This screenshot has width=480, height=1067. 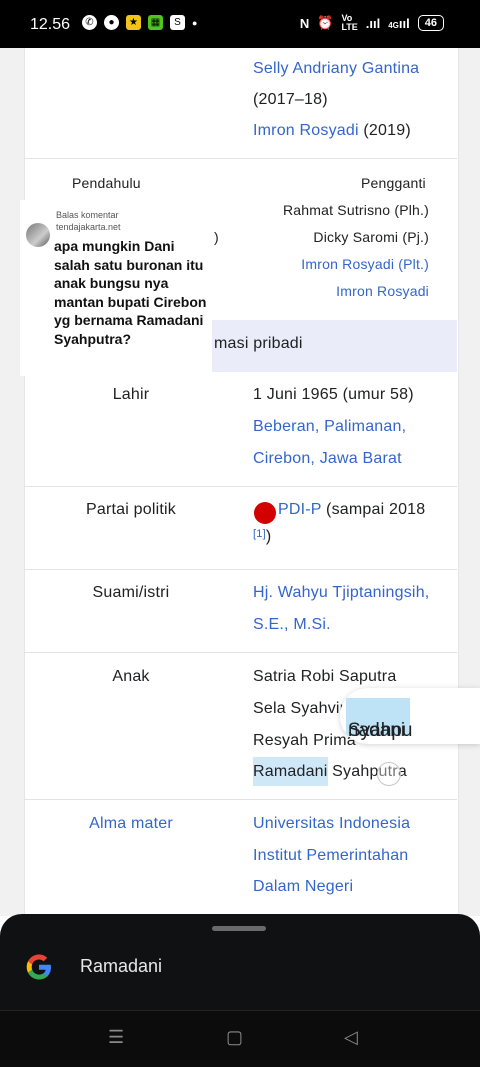 What do you see at coordinates (329, 427) in the screenshot?
I see `birth-place-link: Beberan, Palimanan,` at bounding box center [329, 427].